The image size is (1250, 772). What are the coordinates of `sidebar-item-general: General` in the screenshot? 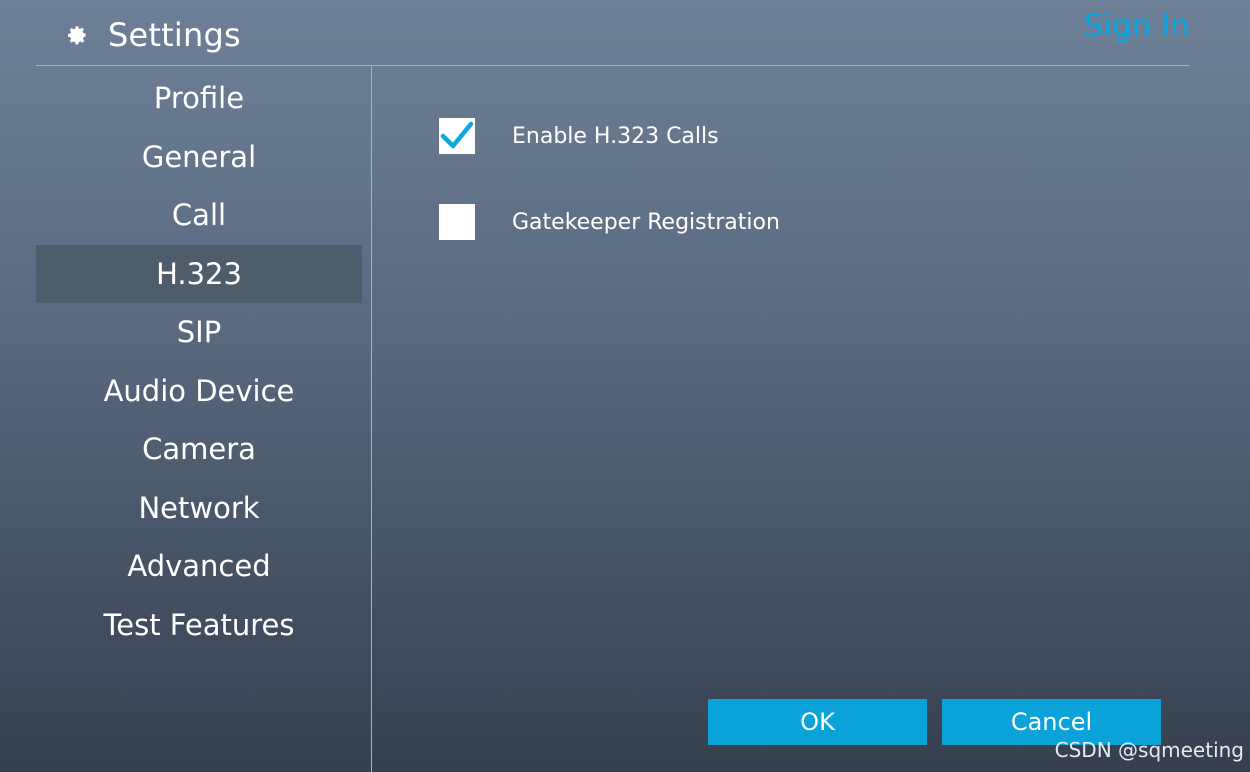 It's located at (199, 157).